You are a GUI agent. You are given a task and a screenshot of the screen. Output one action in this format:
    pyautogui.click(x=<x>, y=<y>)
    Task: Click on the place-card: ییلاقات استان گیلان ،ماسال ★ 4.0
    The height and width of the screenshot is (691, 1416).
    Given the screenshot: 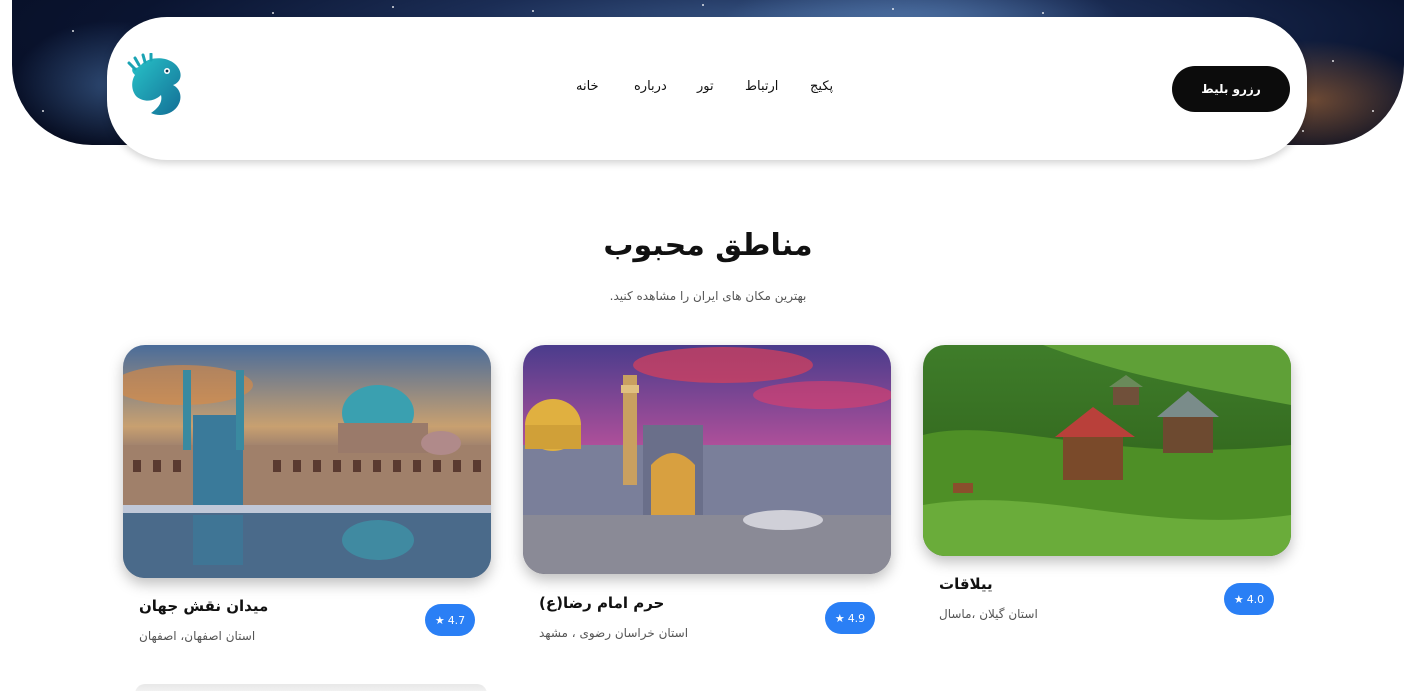 What is the action you would take?
    pyautogui.click(x=1107, y=490)
    